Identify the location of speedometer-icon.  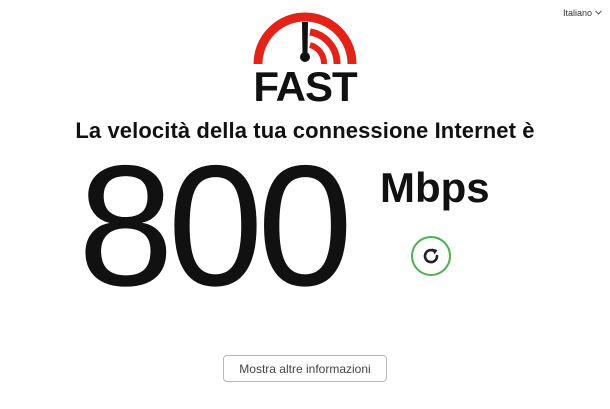
(305, 38).